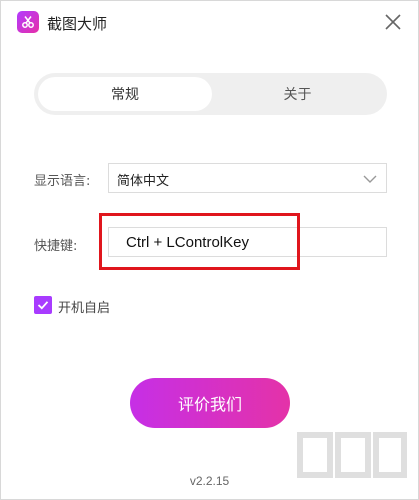  What do you see at coordinates (84, 306) in the screenshot?
I see `autostart-label: 开机自启` at bounding box center [84, 306].